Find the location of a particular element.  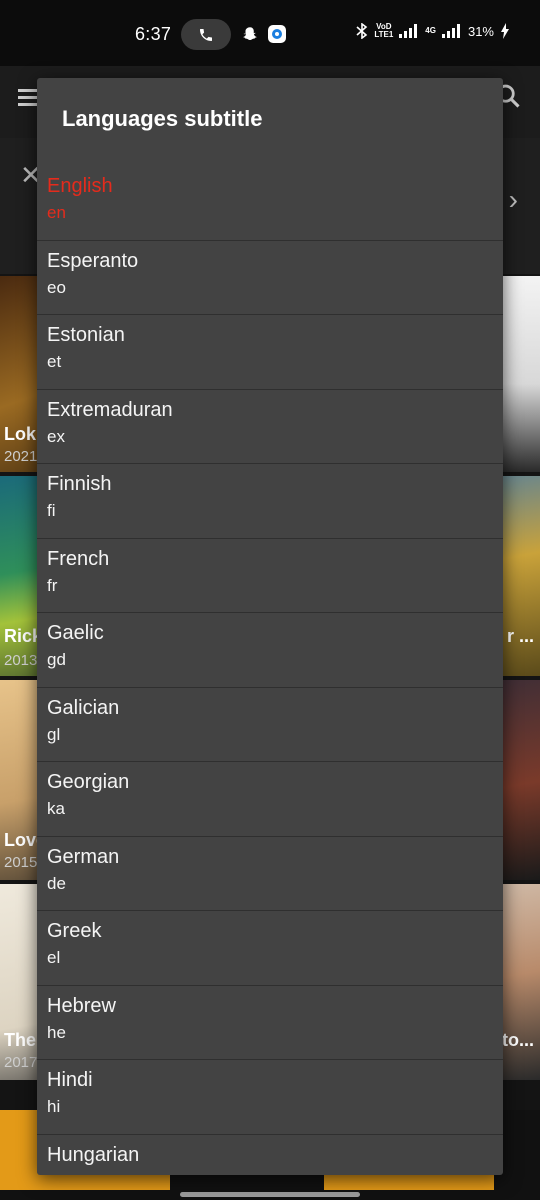

language-name: Greek is located at coordinates (74, 931).